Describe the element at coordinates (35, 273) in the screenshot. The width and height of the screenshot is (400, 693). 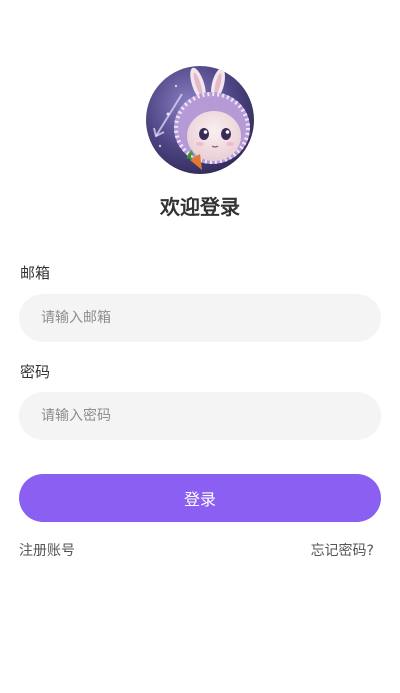
I see `email-label: 邮箱` at that location.